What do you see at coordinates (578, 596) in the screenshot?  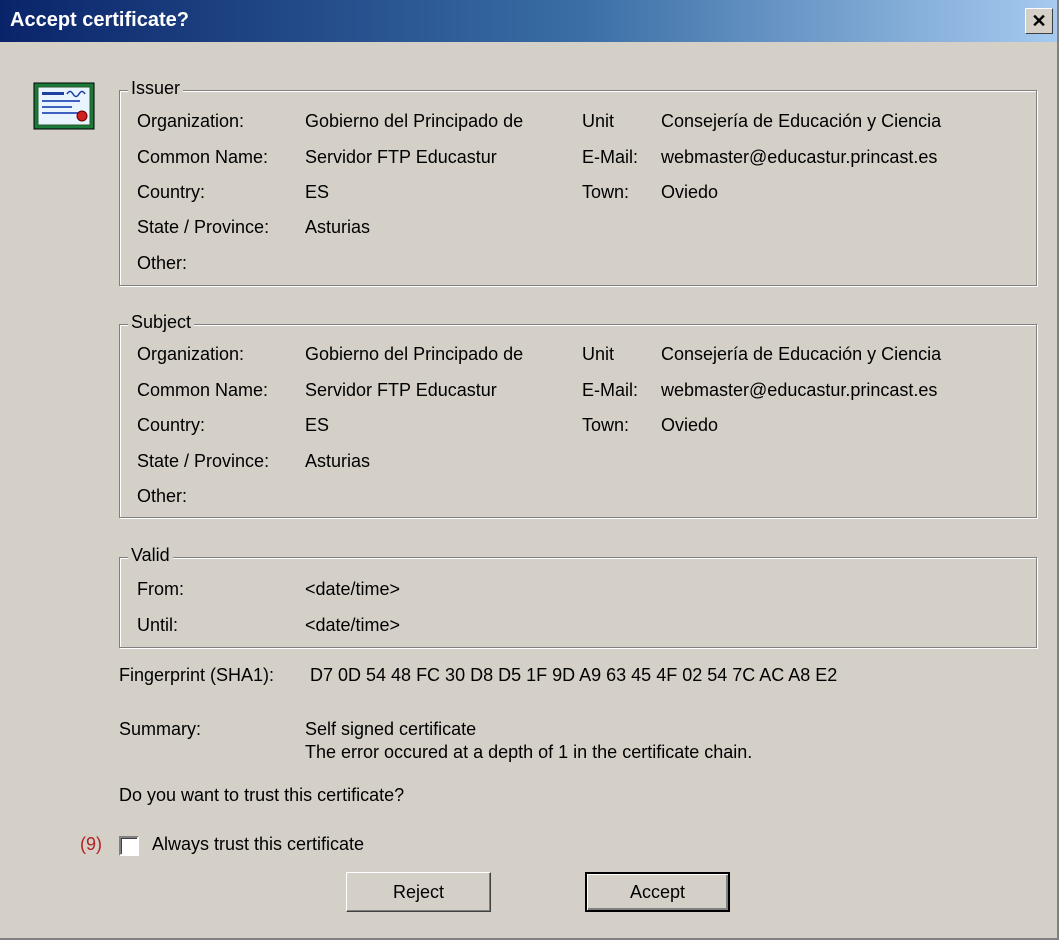 I see `valid-group: Valid` at bounding box center [578, 596].